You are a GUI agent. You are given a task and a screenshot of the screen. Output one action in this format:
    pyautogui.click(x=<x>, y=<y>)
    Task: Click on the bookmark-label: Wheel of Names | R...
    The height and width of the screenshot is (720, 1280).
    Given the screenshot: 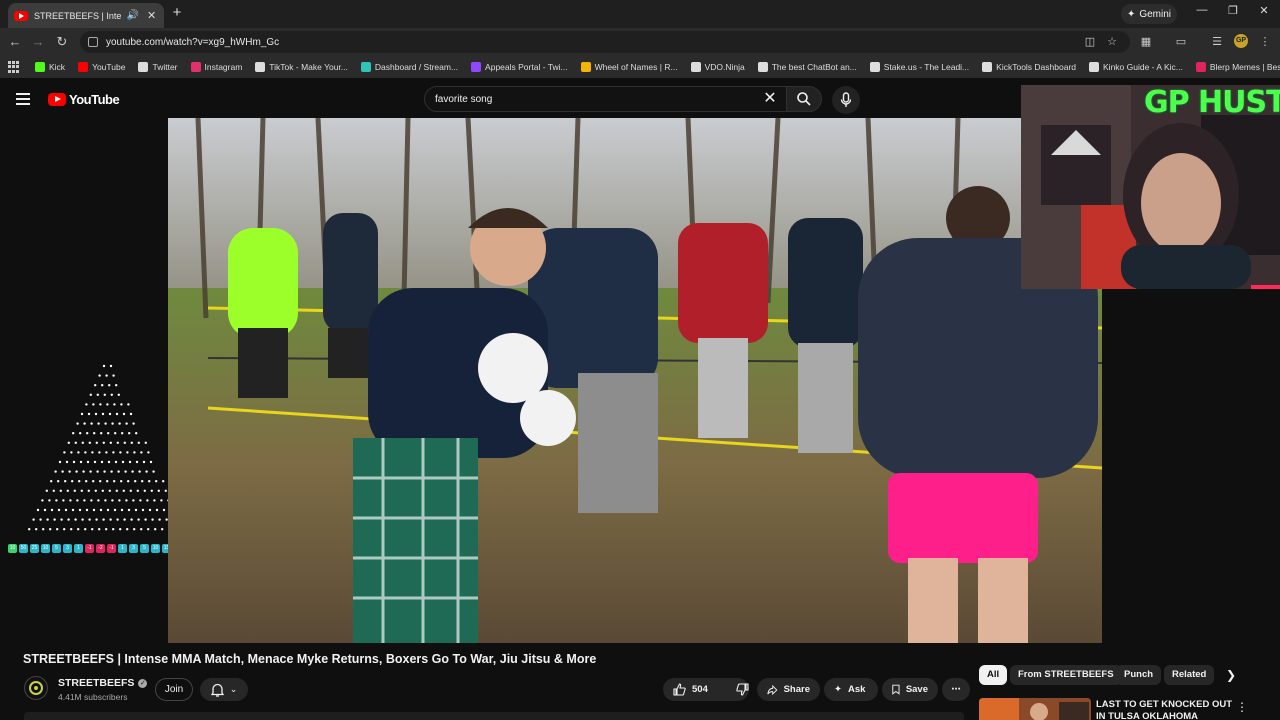 What is the action you would take?
    pyautogui.click(x=636, y=67)
    